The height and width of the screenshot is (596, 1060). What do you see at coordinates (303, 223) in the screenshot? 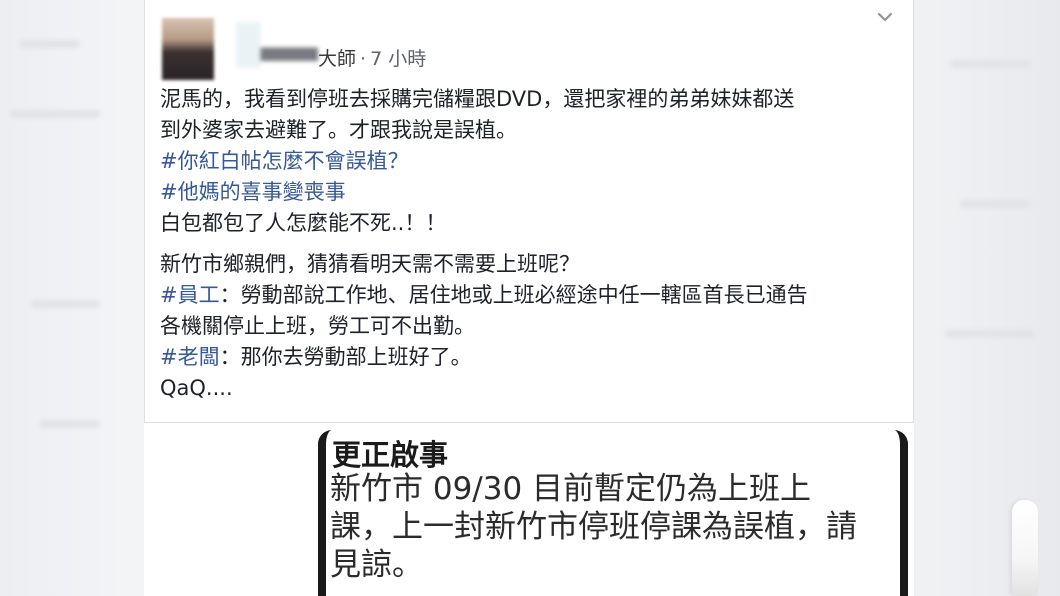
I see `post-line: 白包都包了人怎麼能不死..！！` at bounding box center [303, 223].